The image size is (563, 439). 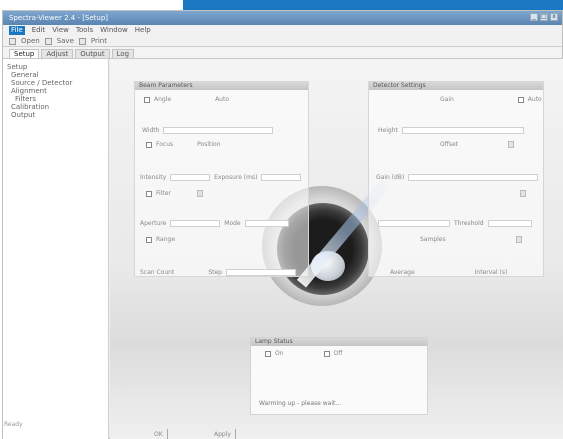 What do you see at coordinates (30, 41) in the screenshot?
I see `open-label: Open` at bounding box center [30, 41].